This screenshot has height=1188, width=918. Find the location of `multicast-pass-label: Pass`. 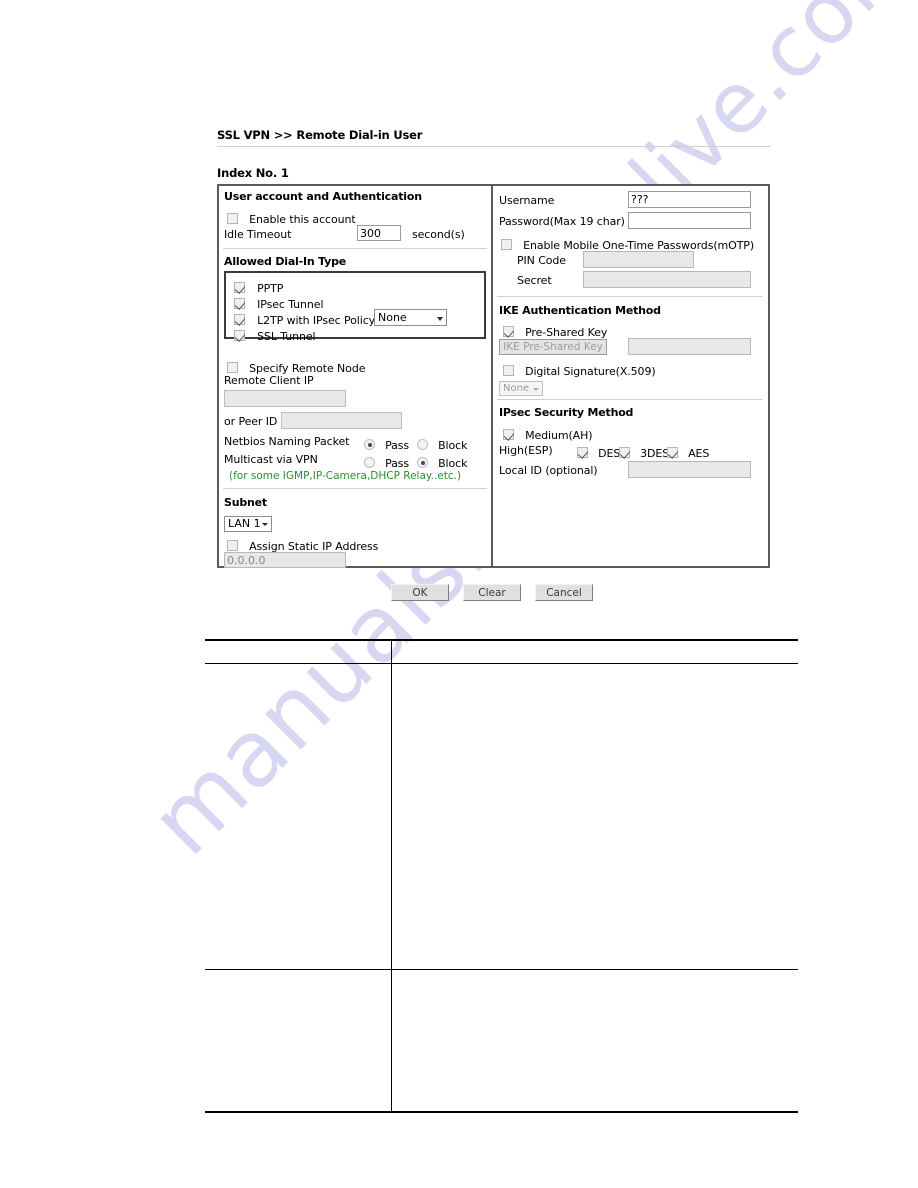

multicast-pass-label: Pass is located at coordinates (397, 463).